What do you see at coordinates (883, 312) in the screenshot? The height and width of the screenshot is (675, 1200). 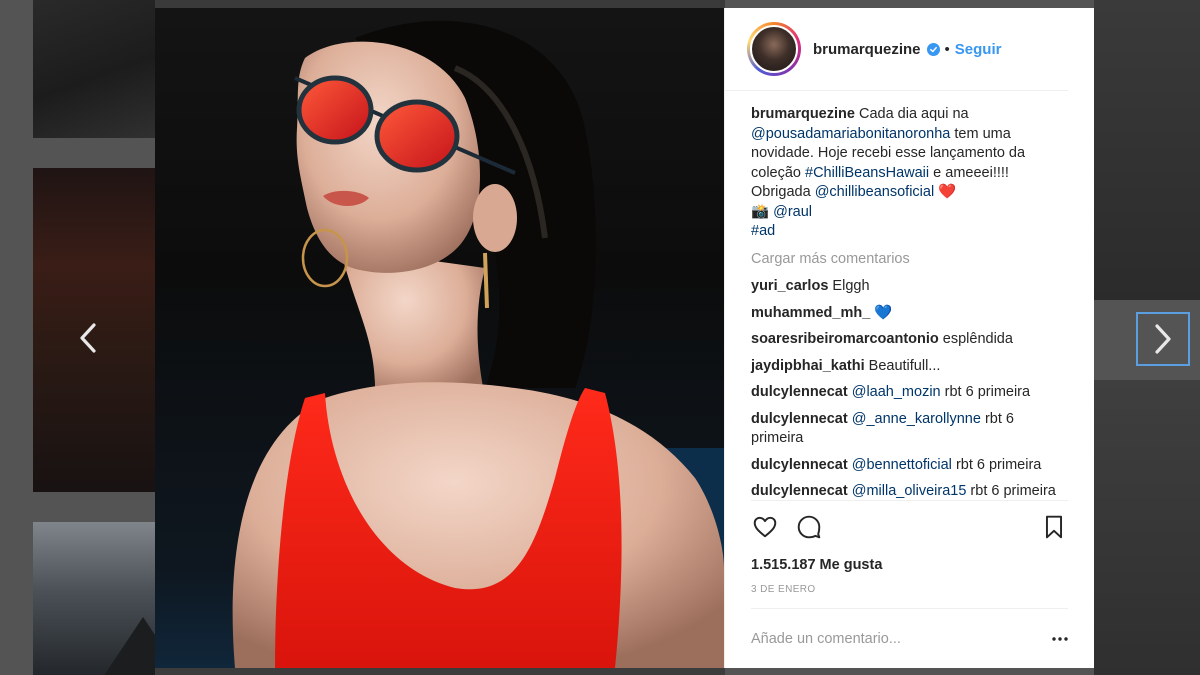 I see `comment-text: 💙` at bounding box center [883, 312].